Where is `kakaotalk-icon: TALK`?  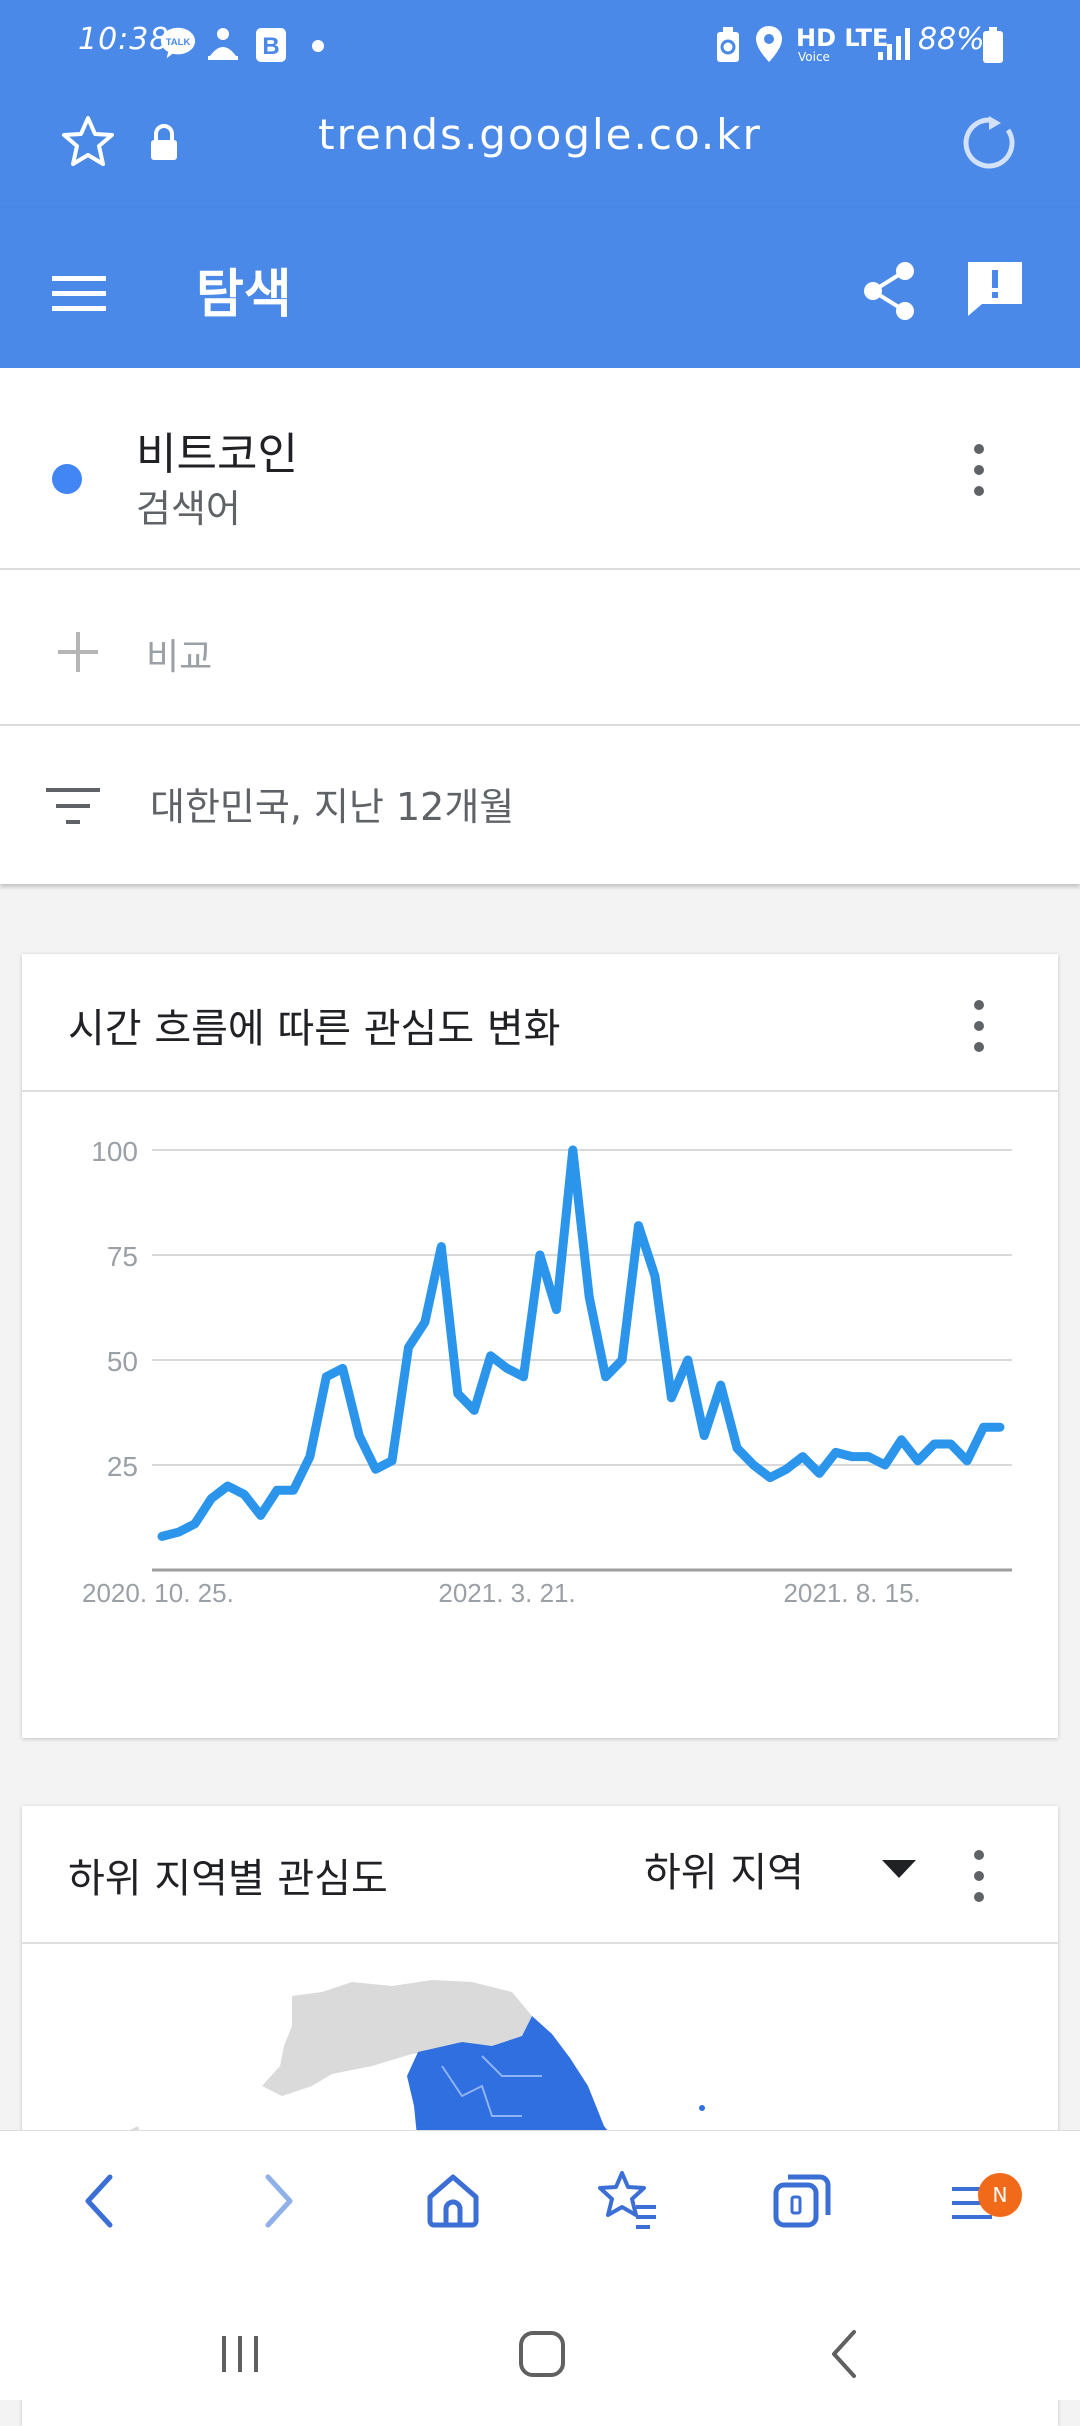
kakaotalk-icon: TALK is located at coordinates (178, 43).